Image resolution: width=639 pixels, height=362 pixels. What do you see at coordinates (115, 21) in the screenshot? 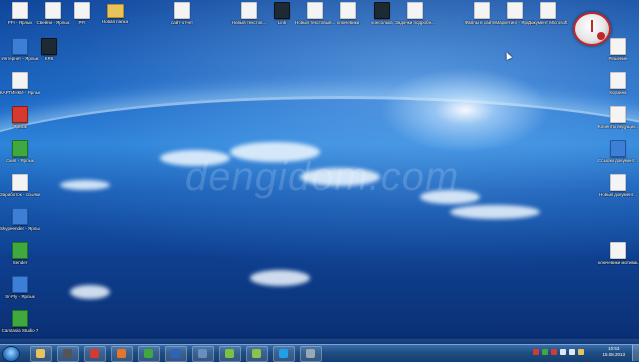
I see `desktop-icon-label: Новая папка` at bounding box center [115, 21].